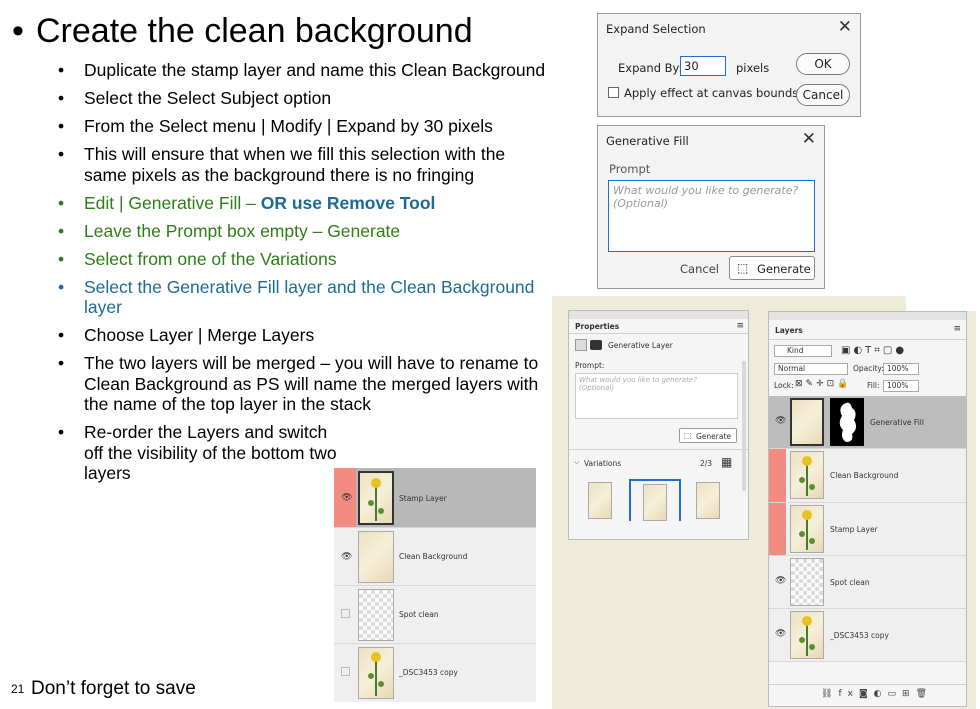 This screenshot has height=709, width=980. What do you see at coordinates (848, 694) in the screenshot?
I see `fx-icon: fx` at bounding box center [848, 694].